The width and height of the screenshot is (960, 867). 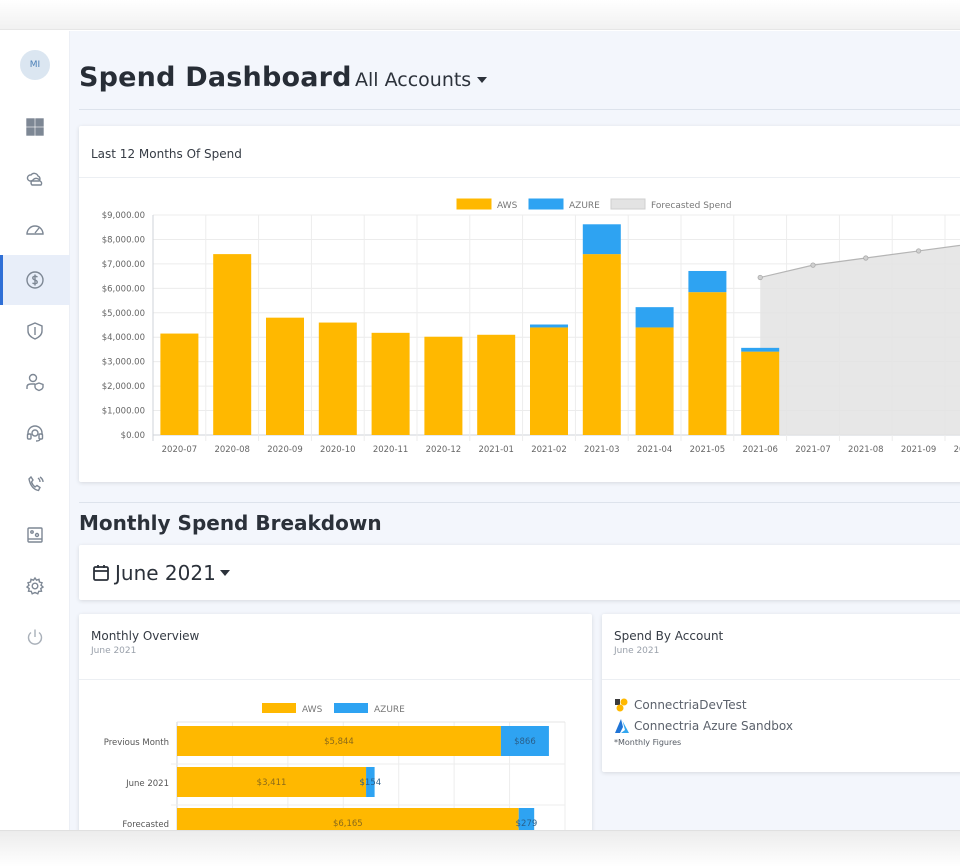 I want to click on x-tick-label: 2021-06, so click(x=760, y=450).